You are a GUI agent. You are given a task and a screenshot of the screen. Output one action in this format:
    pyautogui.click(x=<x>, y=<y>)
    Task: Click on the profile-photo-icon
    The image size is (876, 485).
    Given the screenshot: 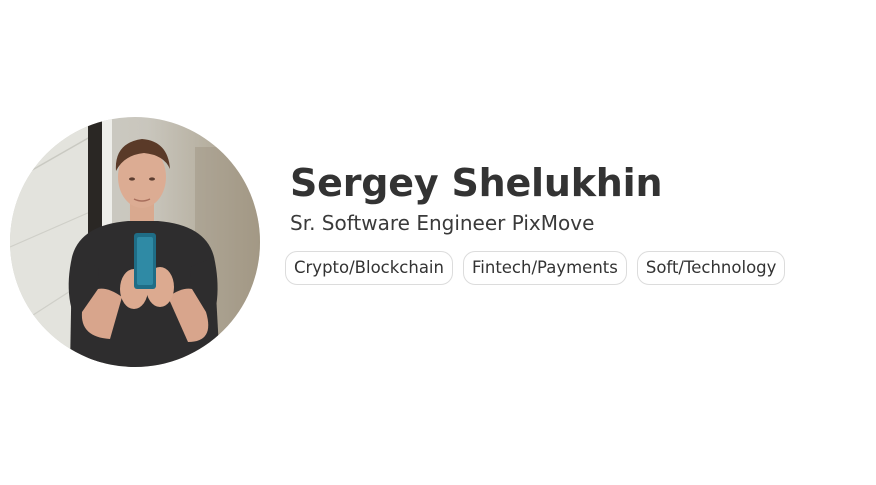 What is the action you would take?
    pyautogui.click(x=135, y=242)
    